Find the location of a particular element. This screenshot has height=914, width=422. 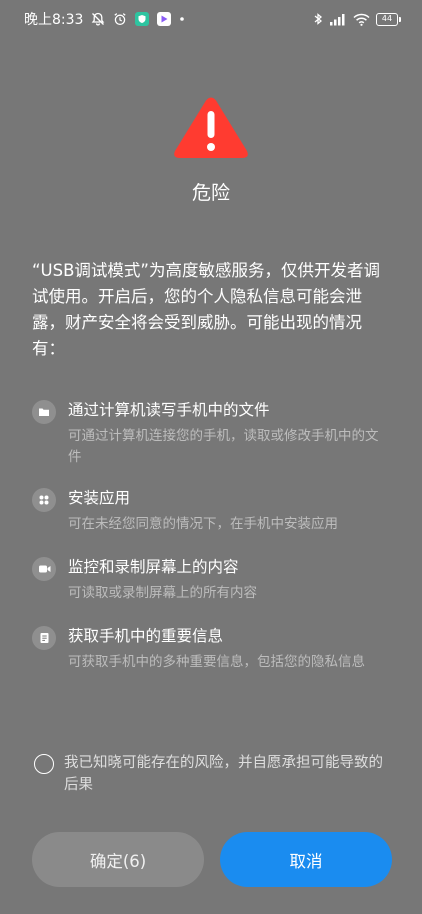

consent-text: 我已知晓可能存在的风险，并自愿承担可能导致的后果 is located at coordinates (223, 774).